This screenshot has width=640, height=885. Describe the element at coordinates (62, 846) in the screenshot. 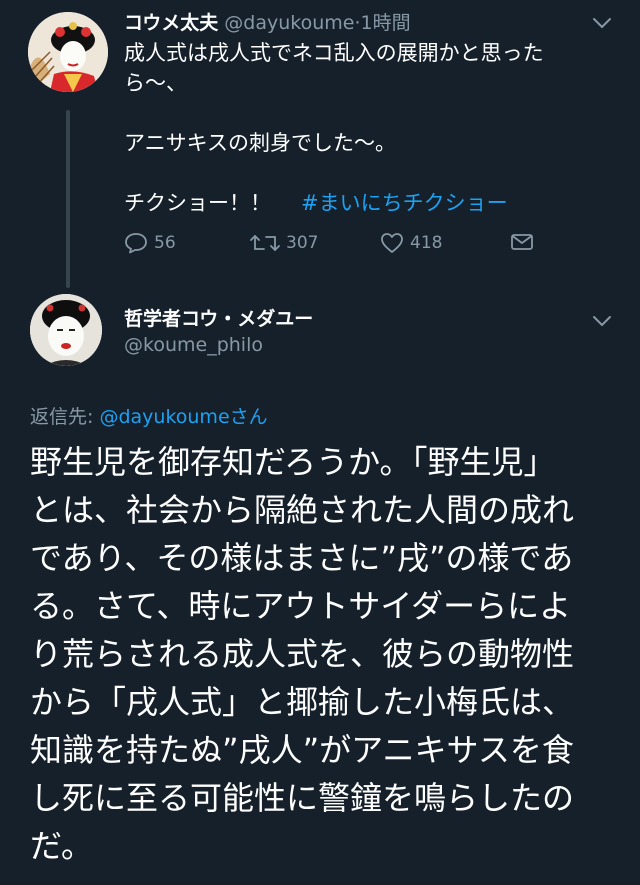

I see `tweet2-line: だ。` at that location.